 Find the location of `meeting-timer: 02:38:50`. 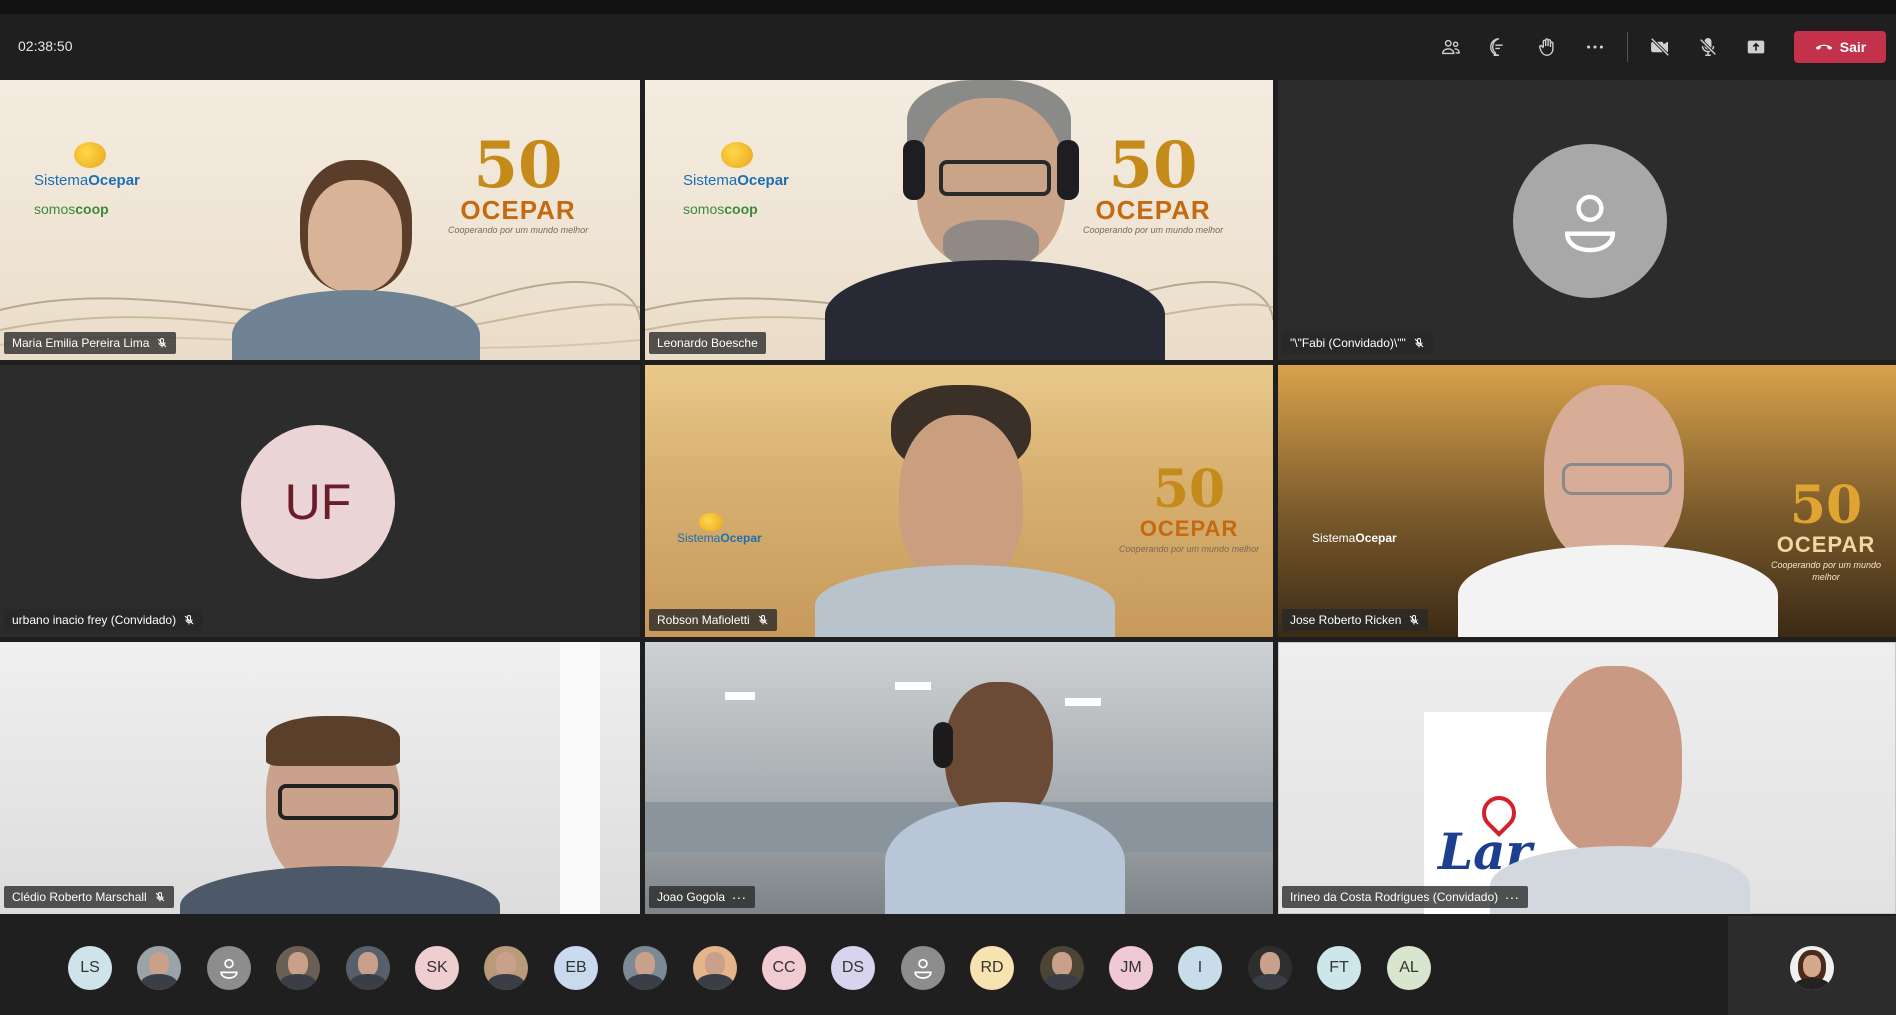

meeting-timer: 02:38:50 is located at coordinates (45, 46).